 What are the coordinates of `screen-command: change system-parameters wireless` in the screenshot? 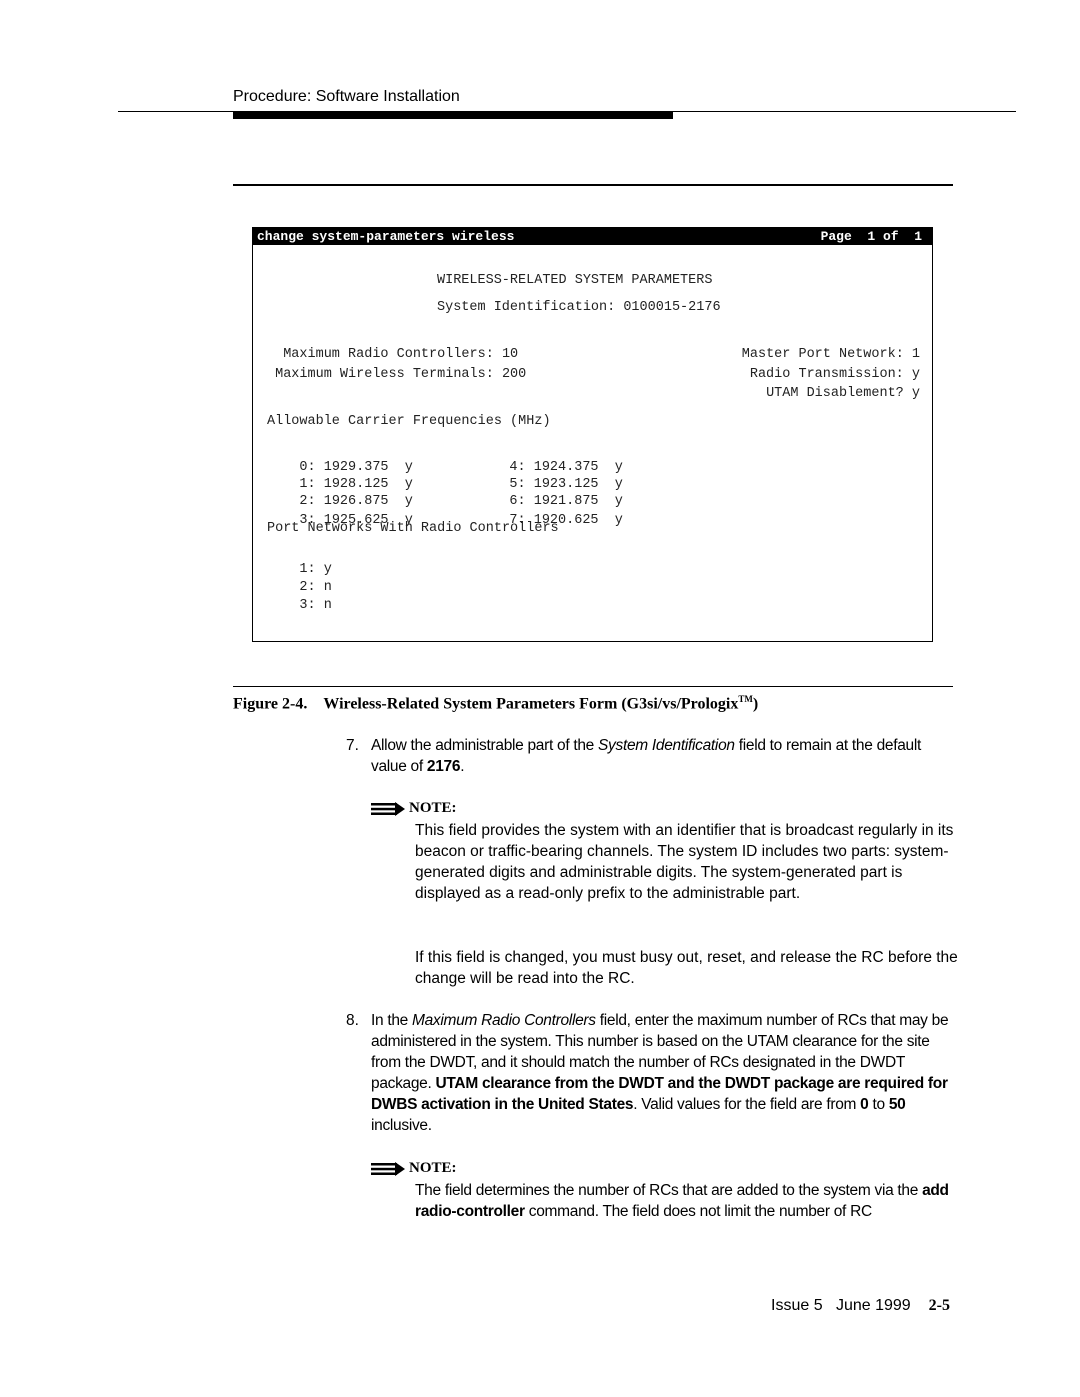 It's located at (386, 236).